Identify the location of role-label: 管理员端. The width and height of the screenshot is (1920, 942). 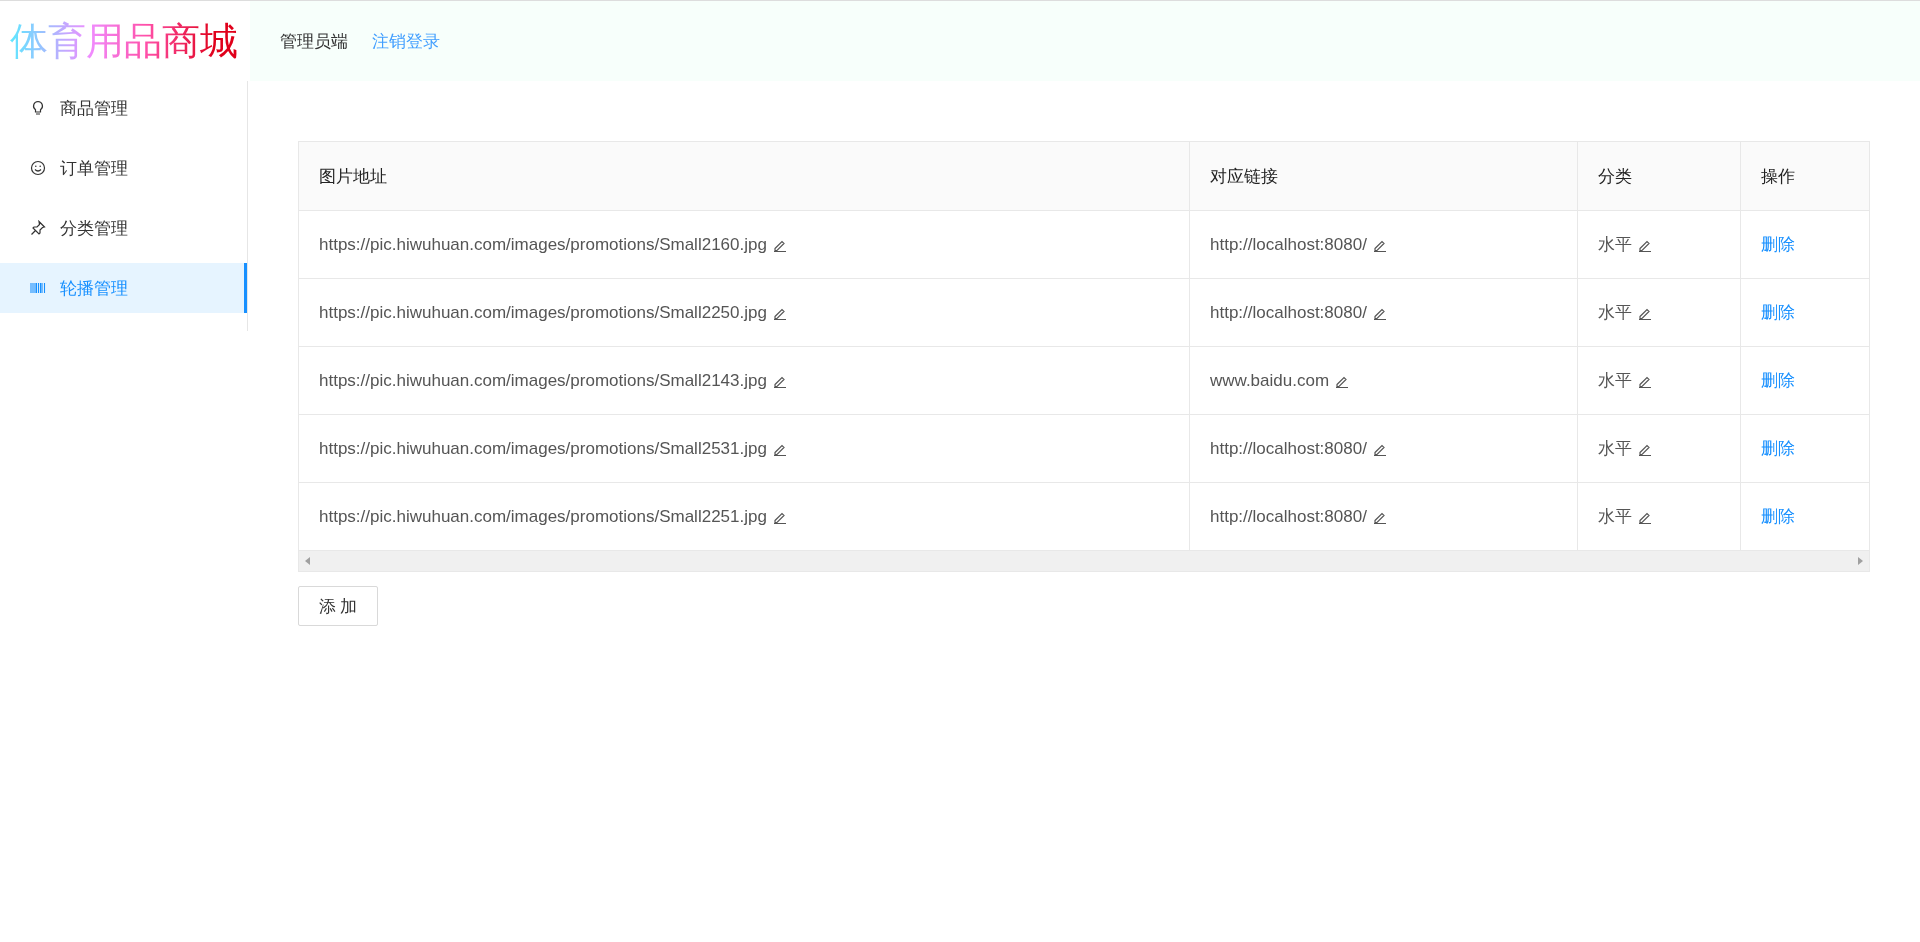
(314, 41).